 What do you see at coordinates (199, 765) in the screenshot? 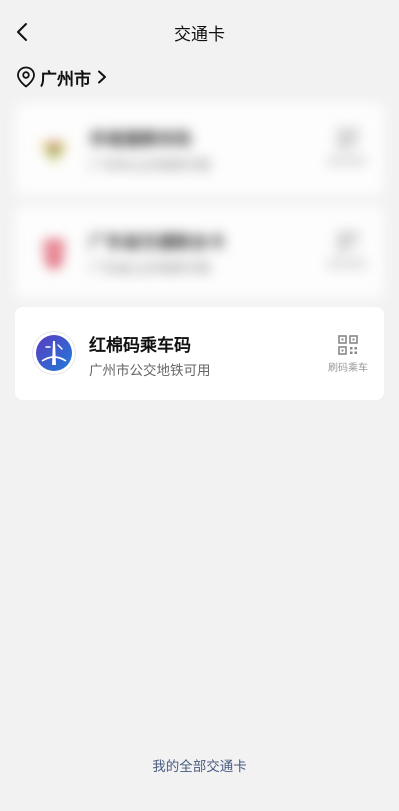
I see `all-transit-cards-link: 我的全部交通卡` at bounding box center [199, 765].